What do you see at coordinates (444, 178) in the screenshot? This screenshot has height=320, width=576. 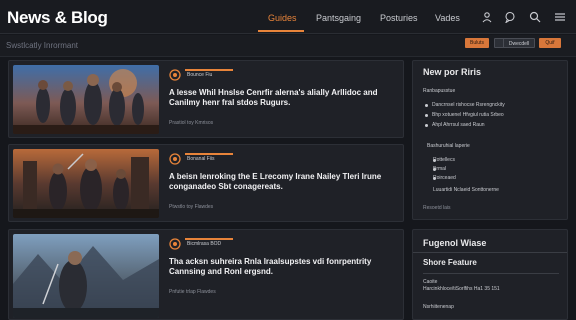 I see `sidebar-list-item: Roirceaed` at bounding box center [444, 178].